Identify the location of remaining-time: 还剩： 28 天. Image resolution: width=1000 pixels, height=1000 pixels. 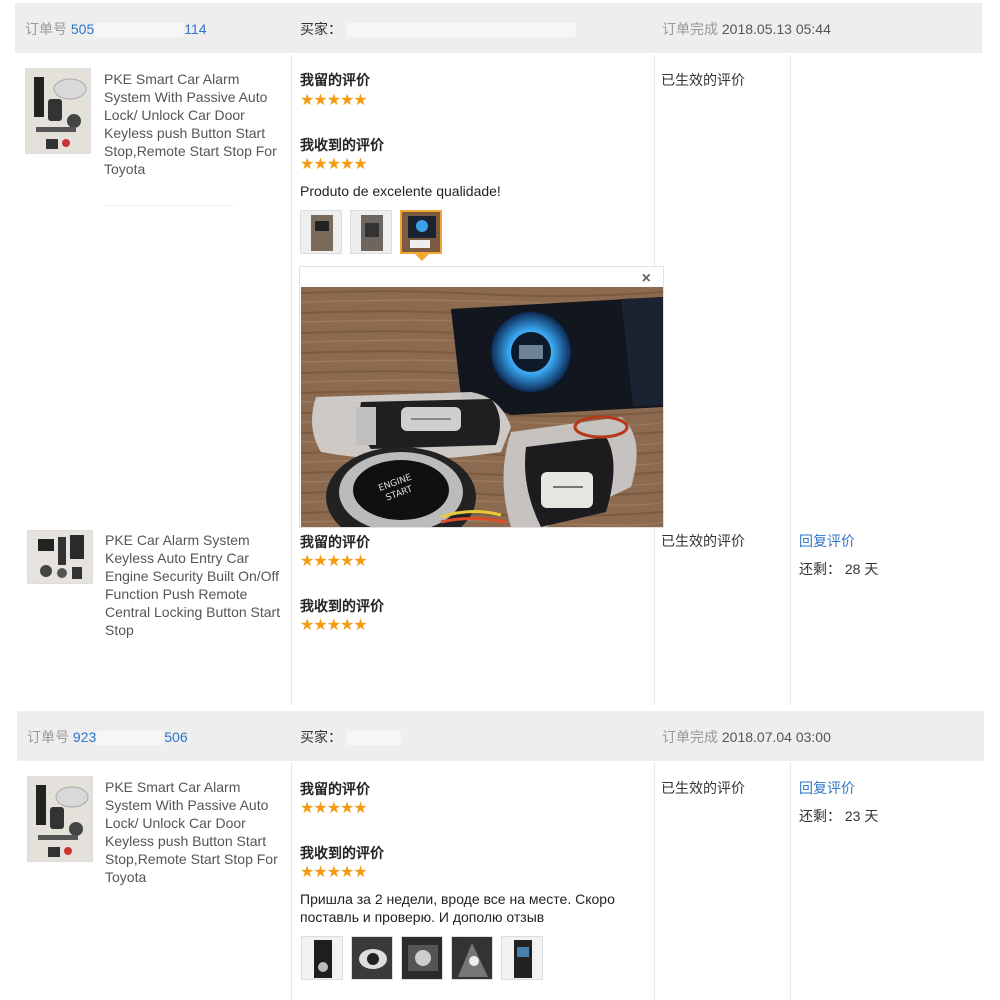
(838, 569).